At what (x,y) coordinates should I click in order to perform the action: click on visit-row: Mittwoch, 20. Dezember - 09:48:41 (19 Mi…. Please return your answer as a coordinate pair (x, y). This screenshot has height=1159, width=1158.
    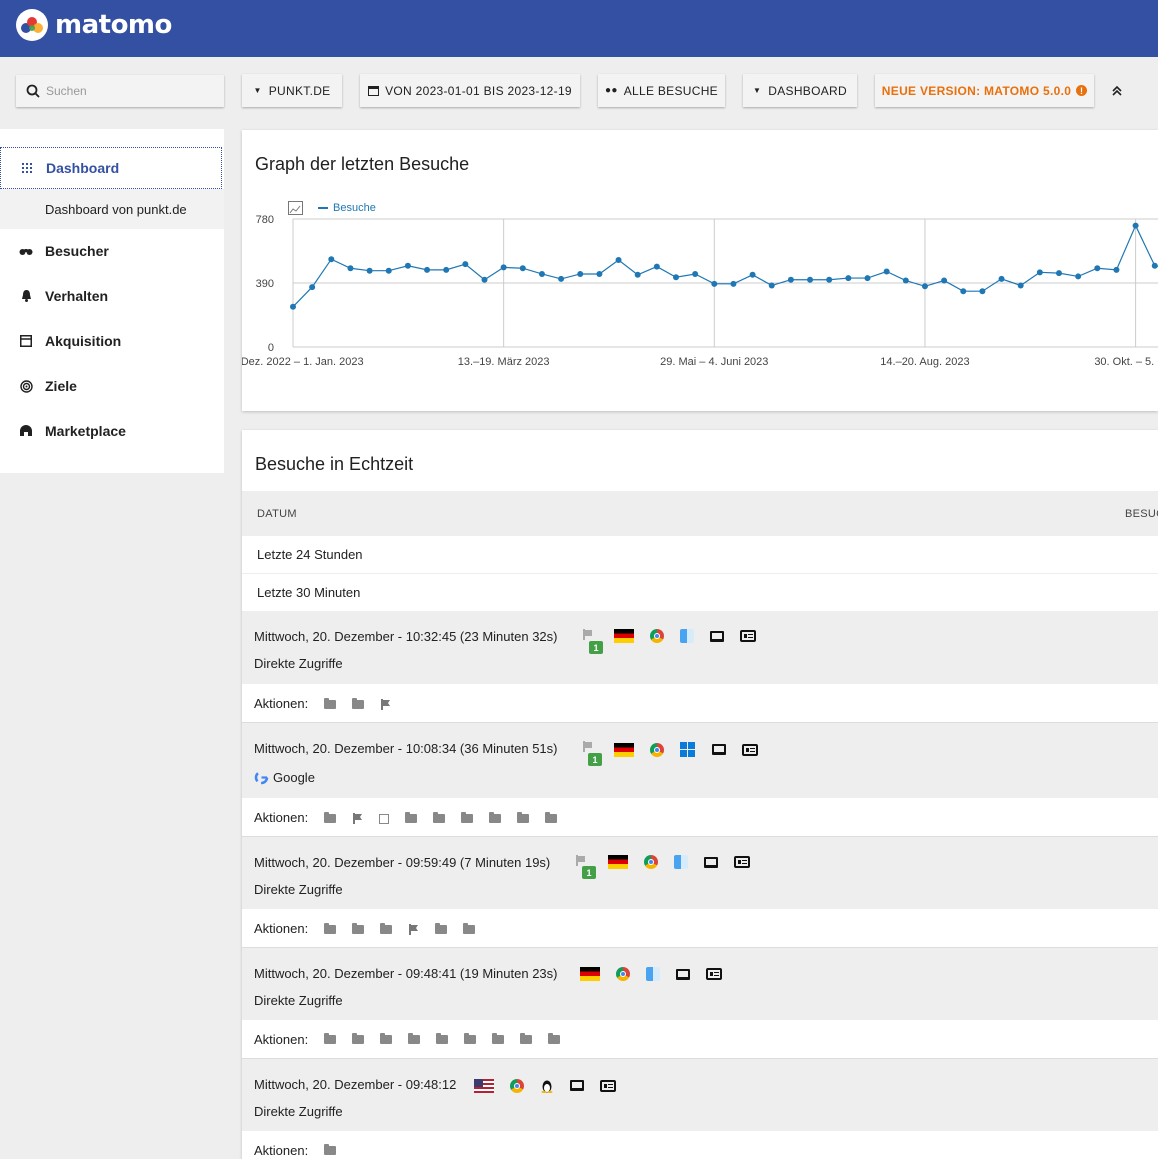
    Looking at the image, I should click on (700, 984).